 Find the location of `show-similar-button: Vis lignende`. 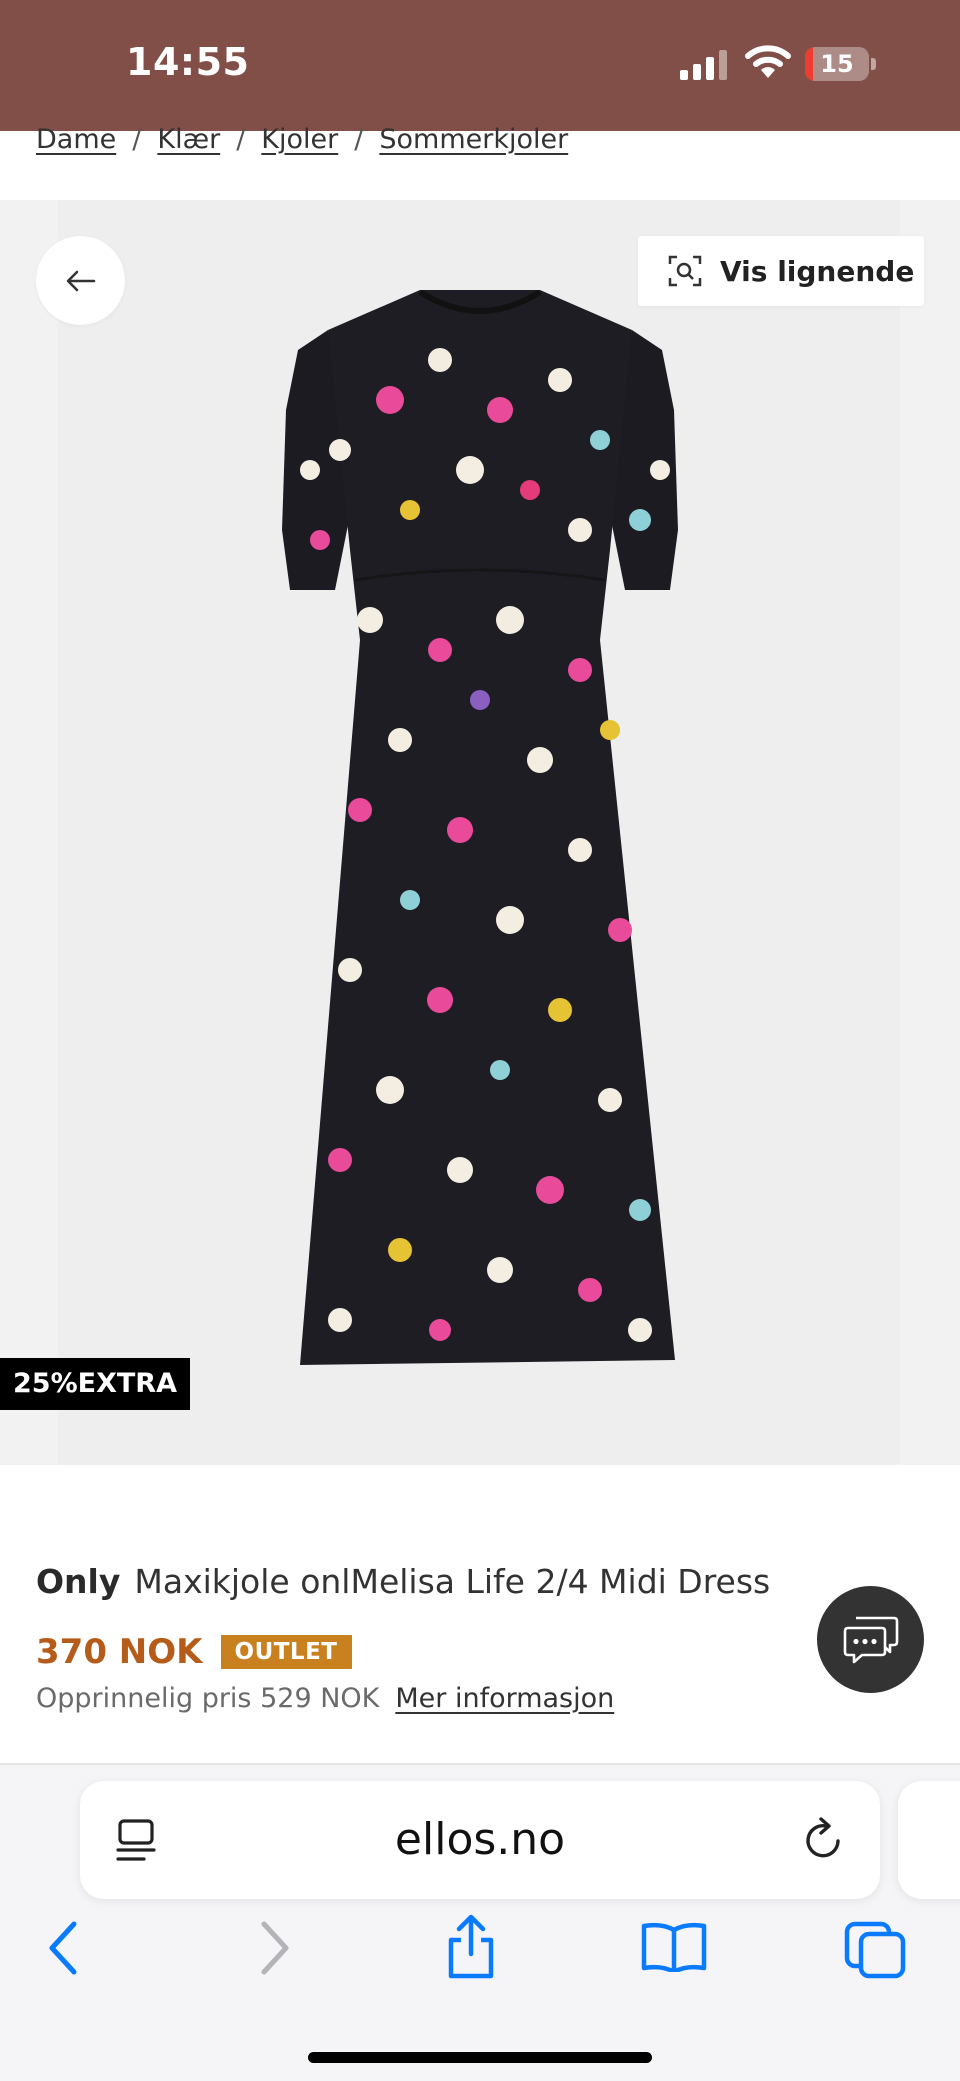

show-similar-button: Vis lignende is located at coordinates (781, 271).